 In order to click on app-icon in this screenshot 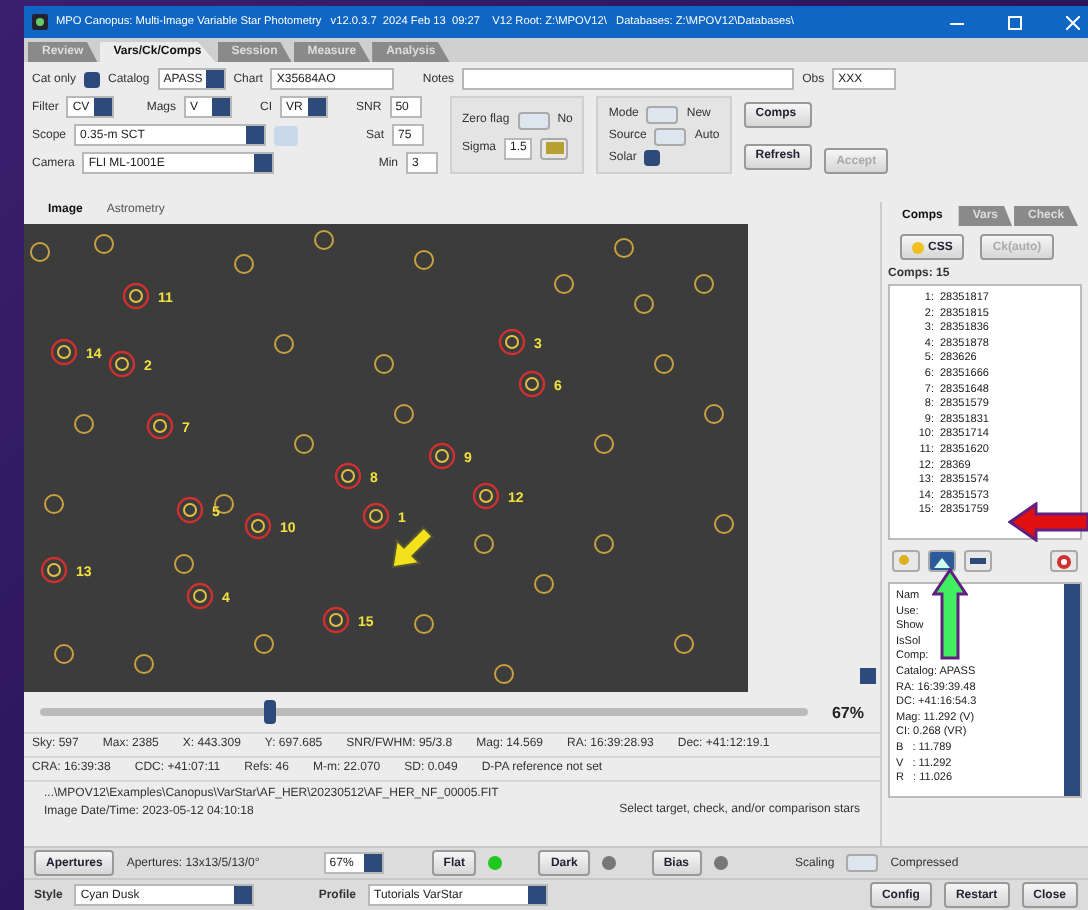, I will do `click(40, 22)`.